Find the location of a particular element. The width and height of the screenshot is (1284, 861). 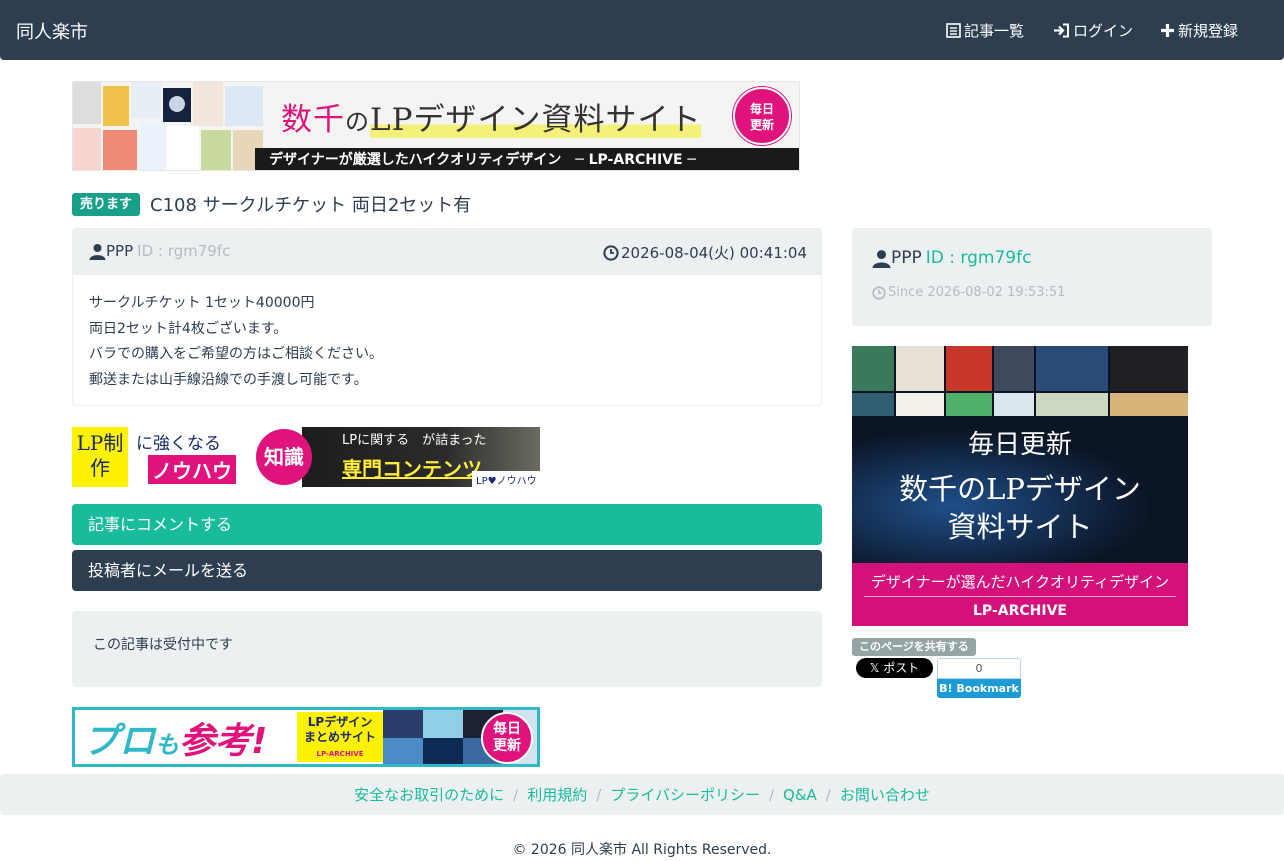

post-body-line: 両日2セット計4枚ございます。 is located at coordinates (188, 328).